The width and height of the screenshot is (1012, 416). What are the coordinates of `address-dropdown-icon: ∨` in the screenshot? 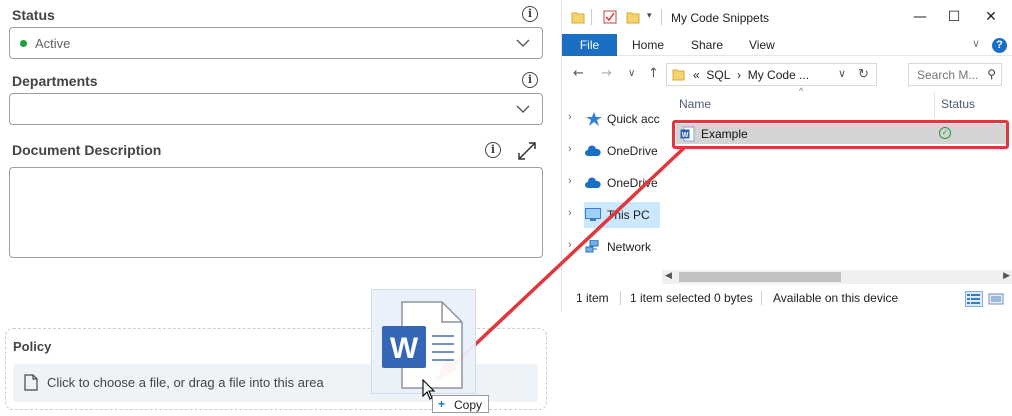 It's located at (842, 73).